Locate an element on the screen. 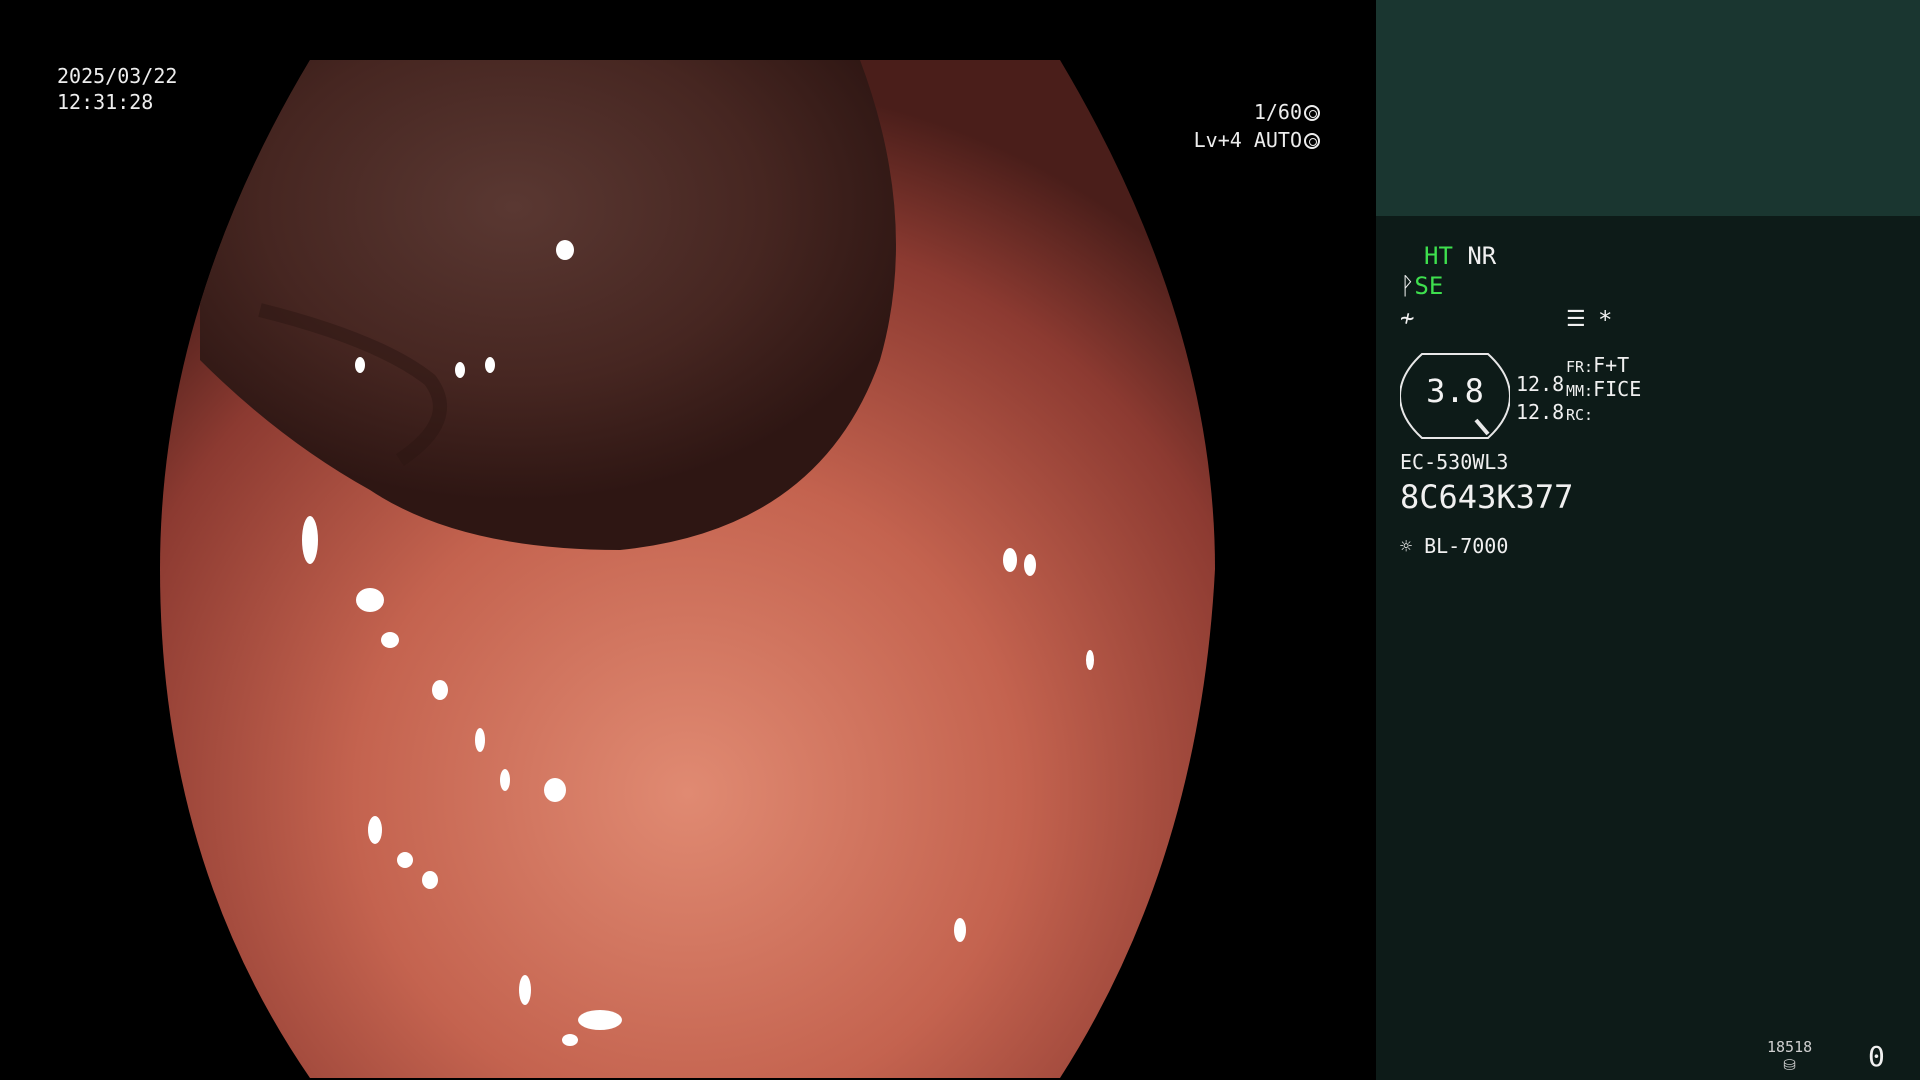  rc-label: RC: is located at coordinates (1580, 415).